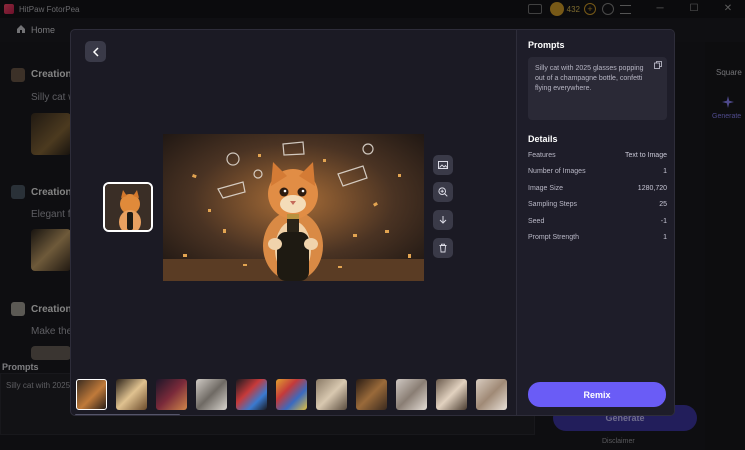 This screenshot has width=745, height=450. What do you see at coordinates (597, 223) in the screenshot?
I see `detail-row-seed: Seed -1` at bounding box center [597, 223].